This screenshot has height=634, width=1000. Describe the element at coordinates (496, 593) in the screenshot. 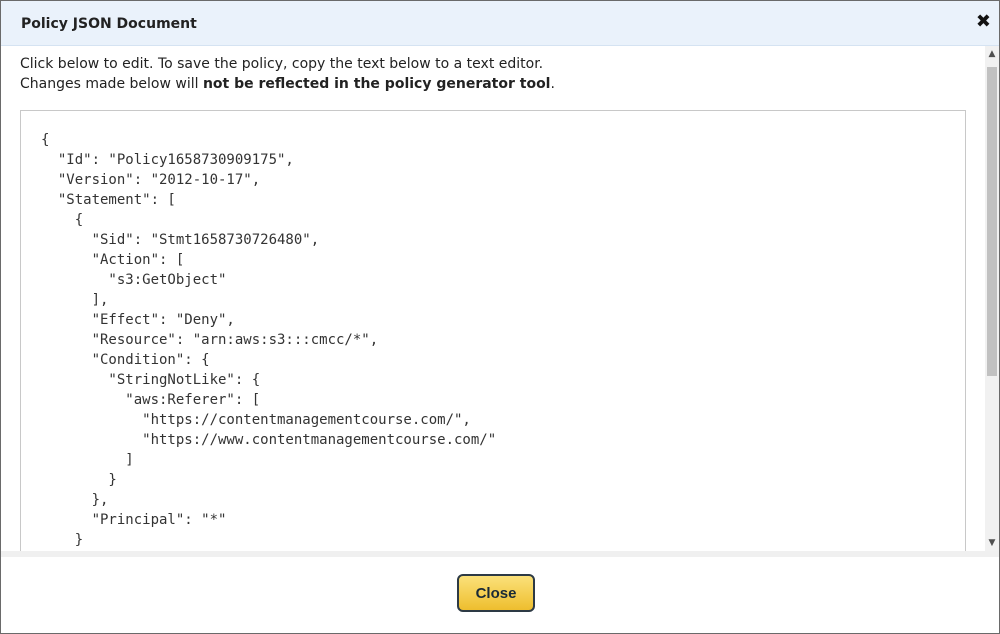

I see `close-button: Close` at that location.